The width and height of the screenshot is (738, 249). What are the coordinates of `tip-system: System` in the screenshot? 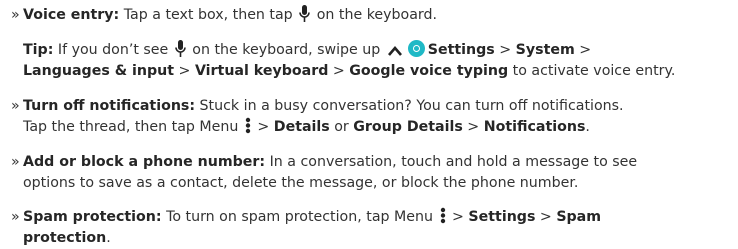 It's located at (545, 50).